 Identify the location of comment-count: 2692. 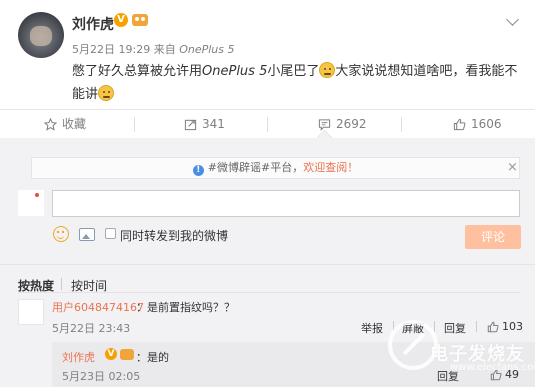
(351, 124).